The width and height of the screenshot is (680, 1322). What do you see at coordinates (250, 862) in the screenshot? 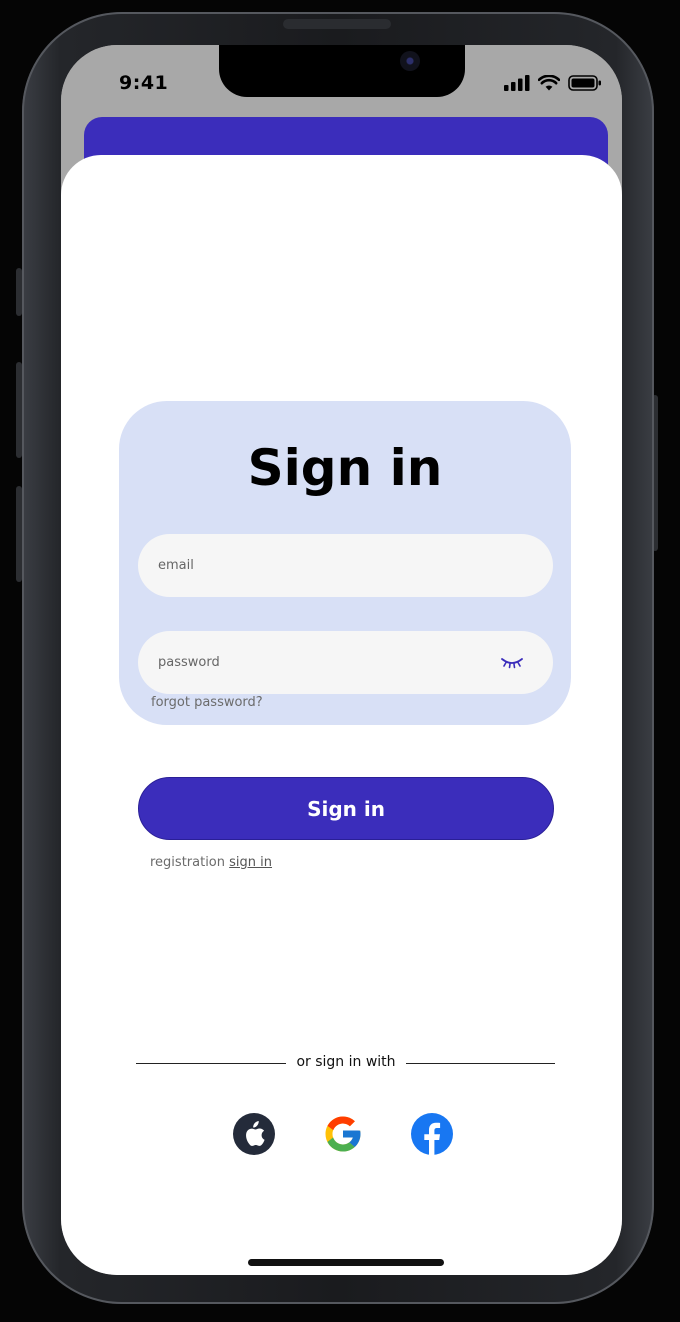
I see `registration-signin-link: sign in` at bounding box center [250, 862].